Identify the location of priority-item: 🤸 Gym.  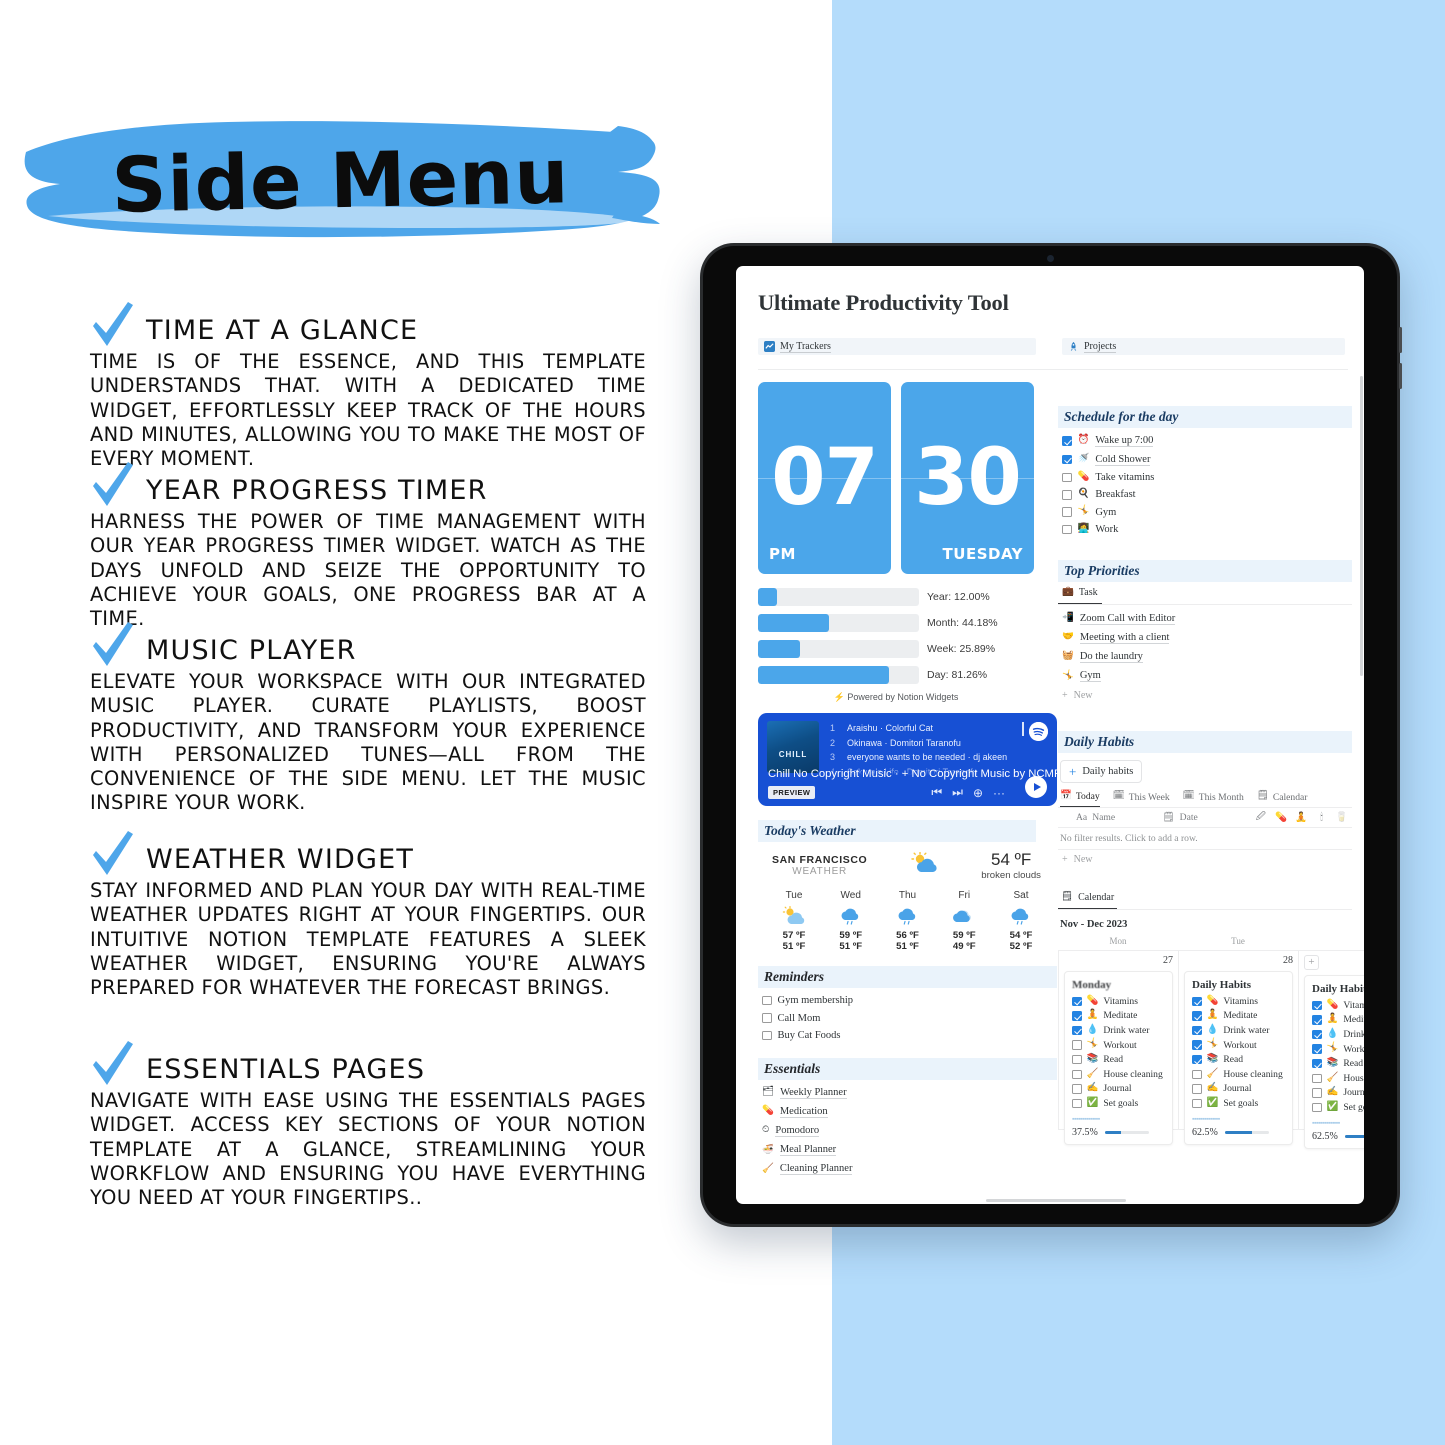
(1205, 676).